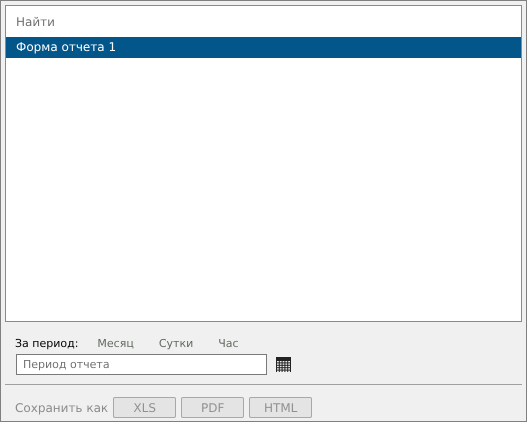 This screenshot has height=422, width=527. I want to click on period-option: Сутки, so click(176, 343).